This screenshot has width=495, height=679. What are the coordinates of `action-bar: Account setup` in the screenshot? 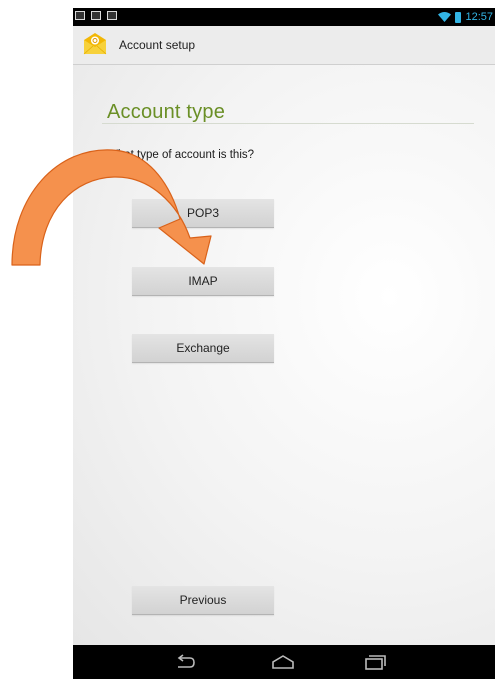 It's located at (284, 45).